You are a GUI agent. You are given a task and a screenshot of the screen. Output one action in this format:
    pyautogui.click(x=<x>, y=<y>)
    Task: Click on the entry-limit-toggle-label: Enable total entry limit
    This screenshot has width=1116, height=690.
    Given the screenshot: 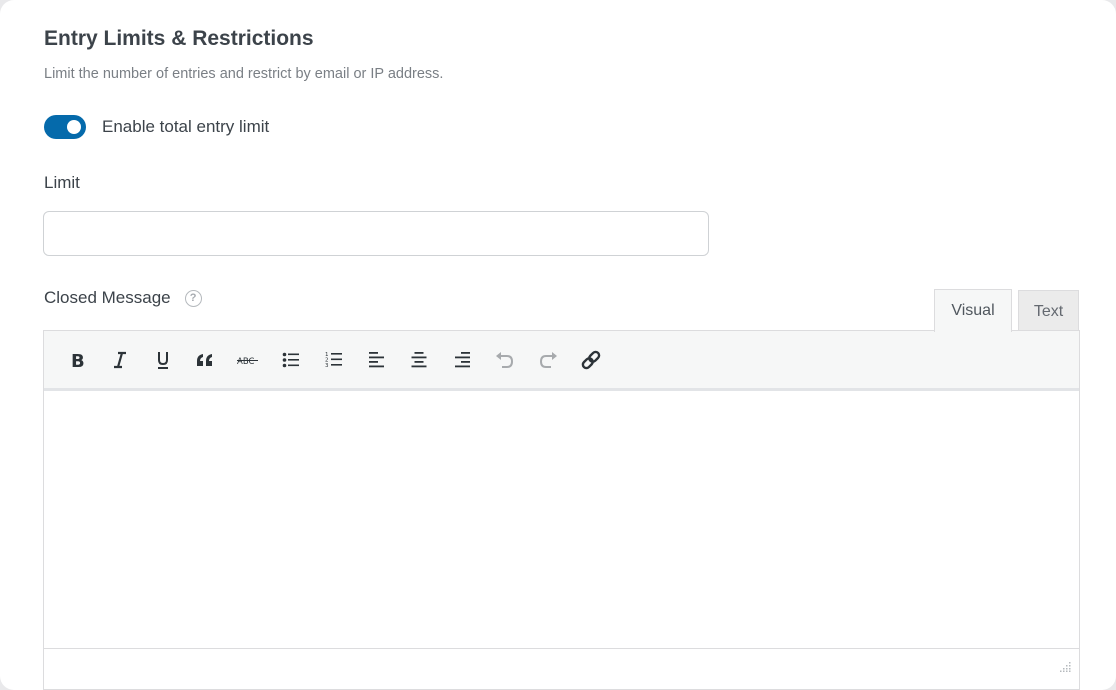 What is the action you would take?
    pyautogui.click(x=185, y=127)
    